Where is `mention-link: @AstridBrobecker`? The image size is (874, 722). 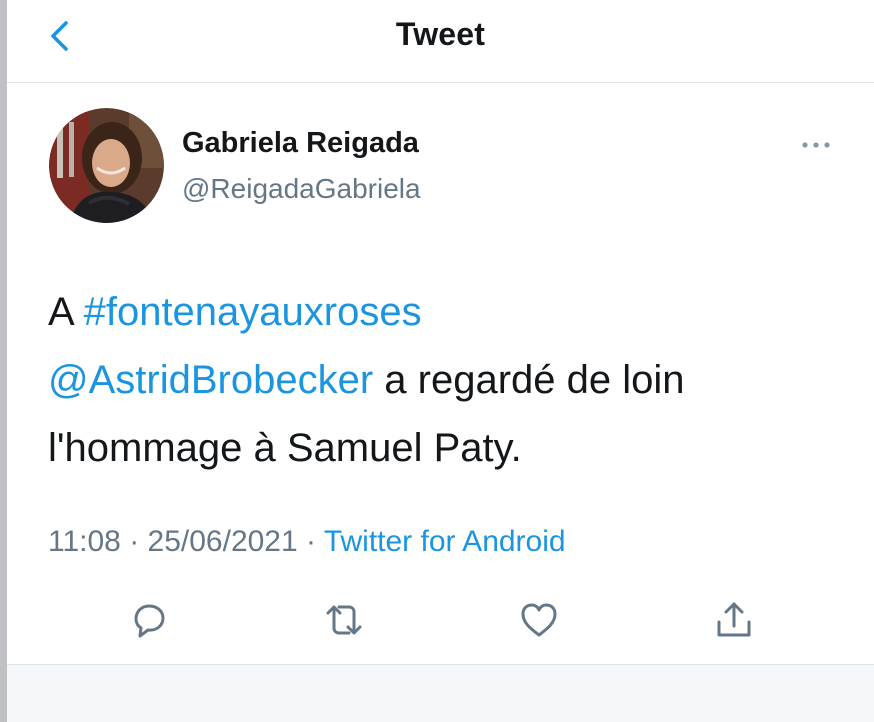 mention-link: @AstridBrobecker is located at coordinates (210, 380).